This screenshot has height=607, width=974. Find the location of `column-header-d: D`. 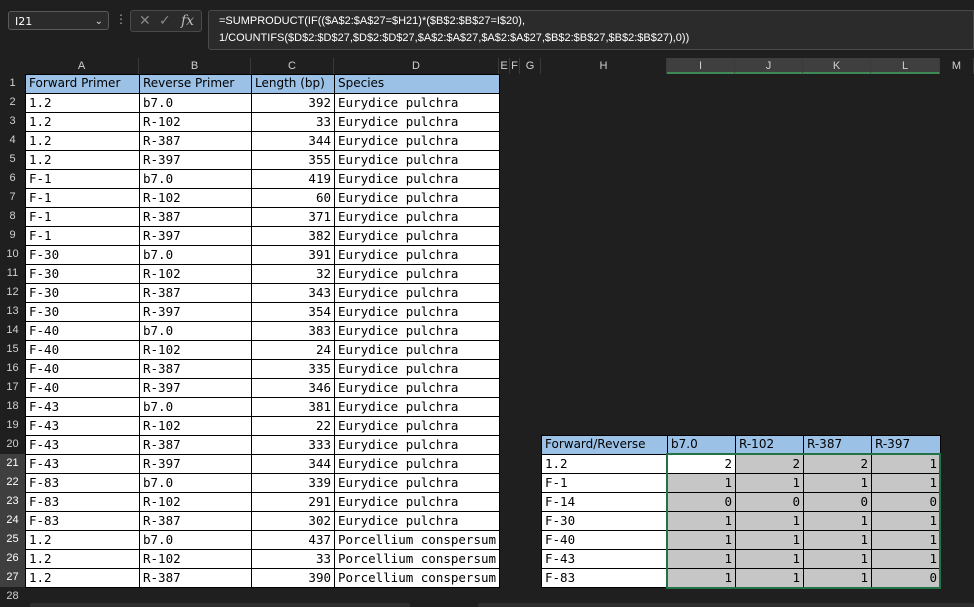

column-header-d: D is located at coordinates (416, 66).